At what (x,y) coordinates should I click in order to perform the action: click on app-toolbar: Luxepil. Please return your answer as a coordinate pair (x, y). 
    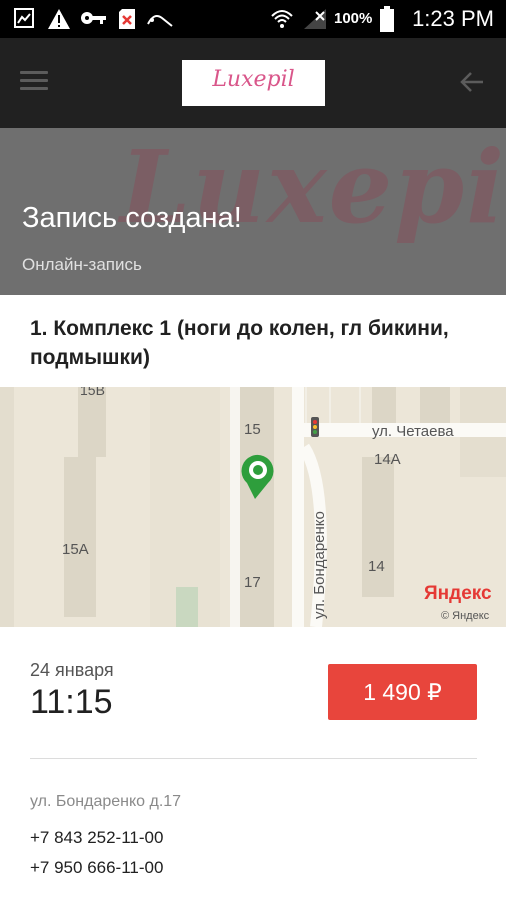
    Looking at the image, I should click on (253, 83).